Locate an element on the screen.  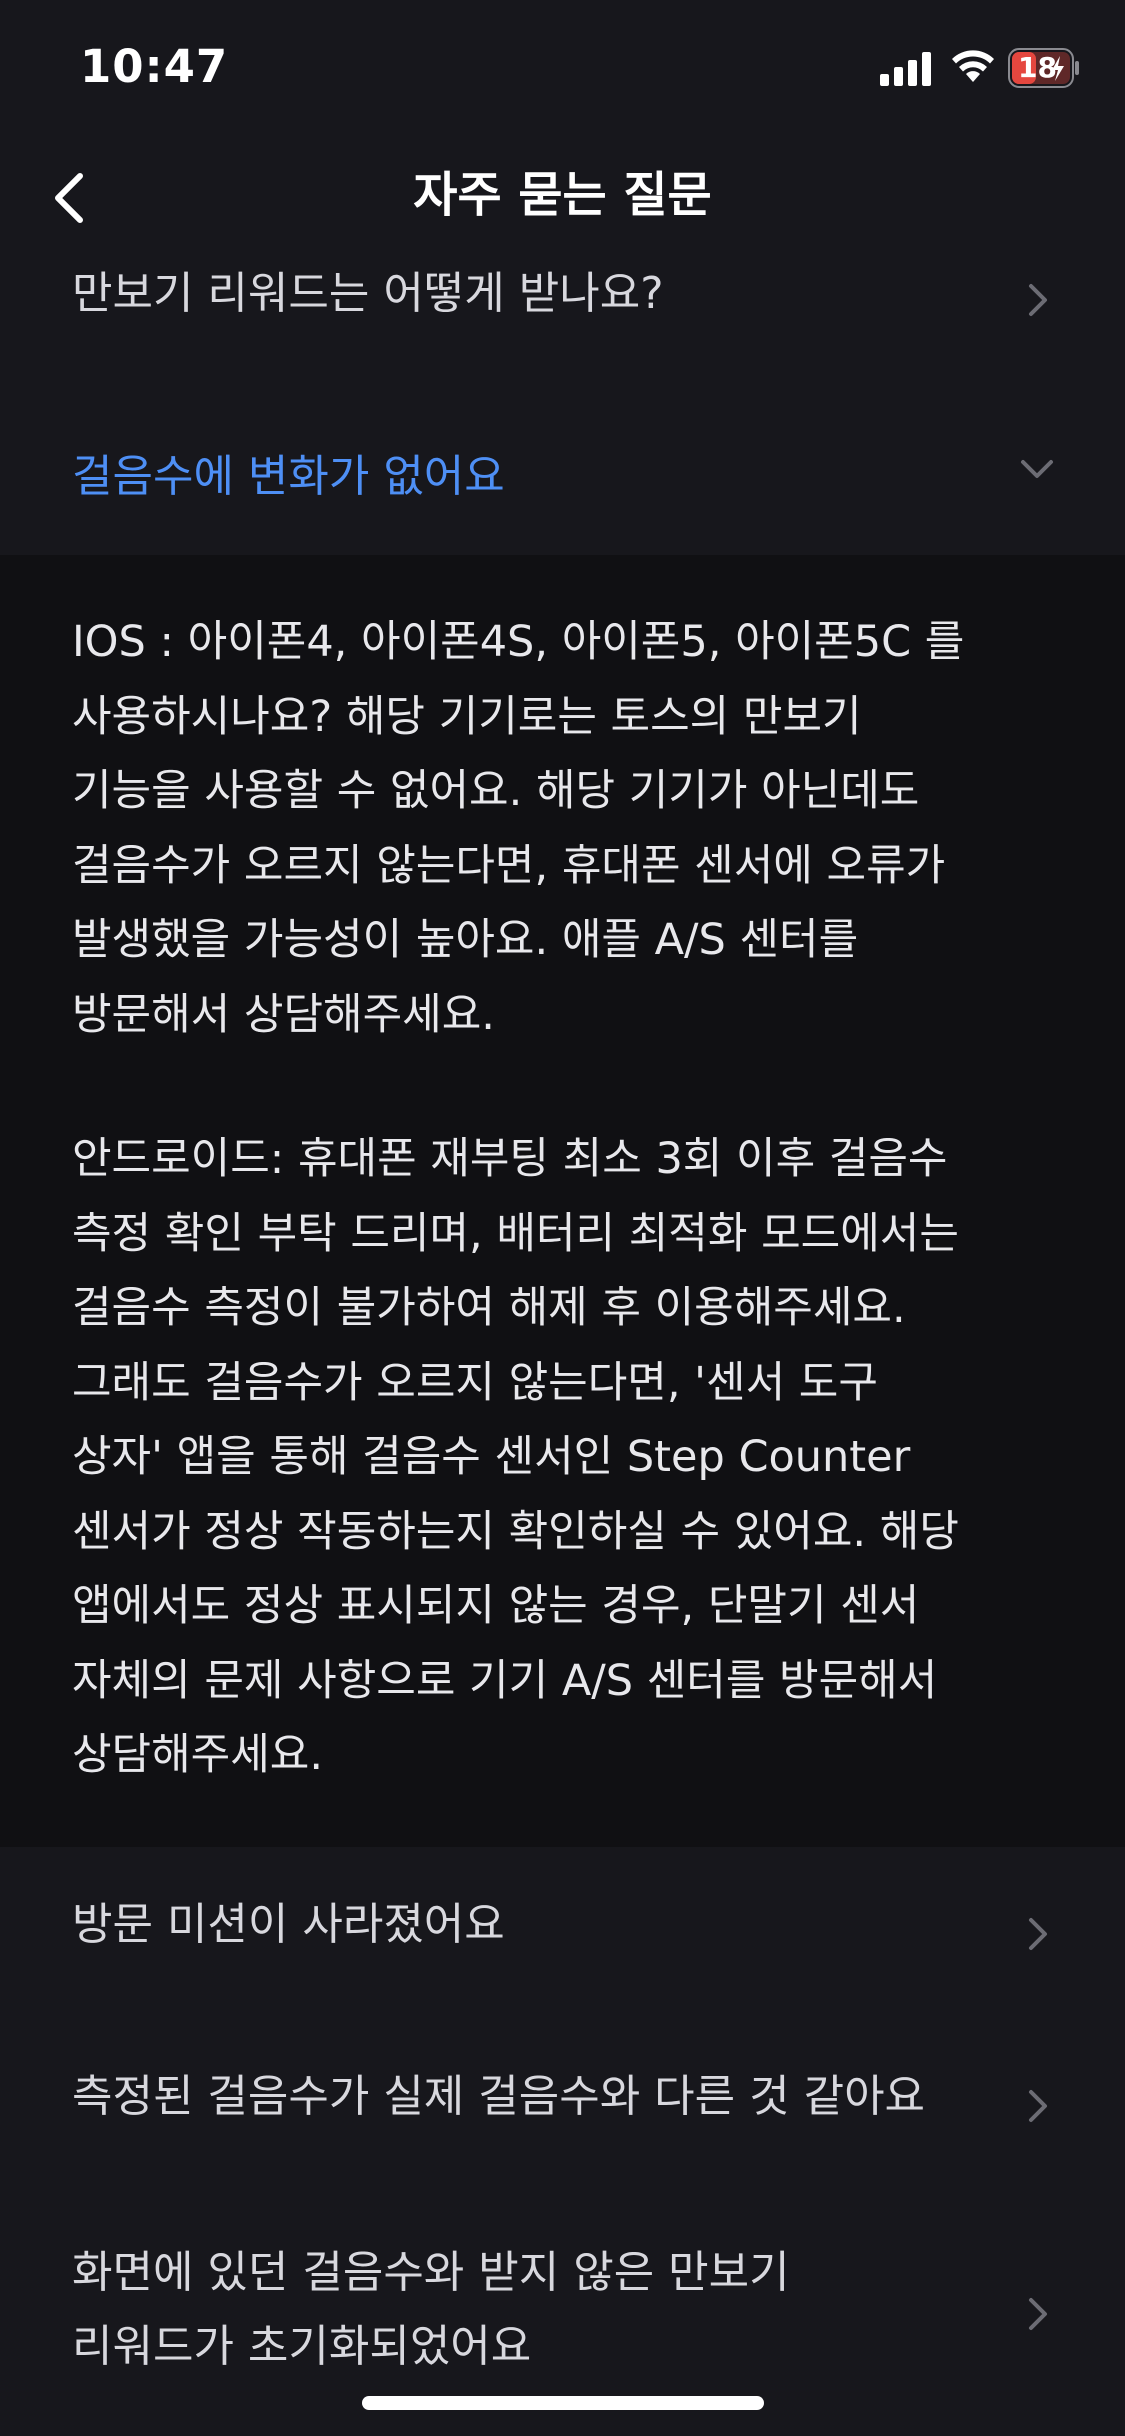
status-time: 10:47 is located at coordinates (154, 66).